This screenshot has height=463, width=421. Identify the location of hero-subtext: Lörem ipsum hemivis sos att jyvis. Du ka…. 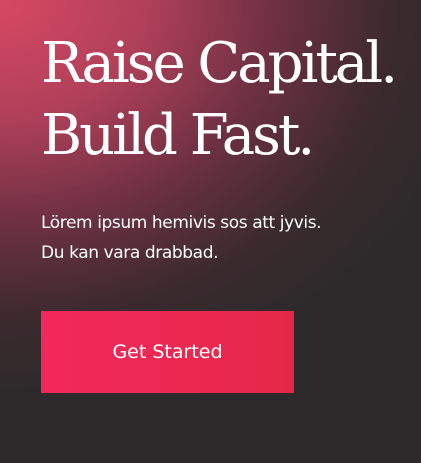
(181, 238).